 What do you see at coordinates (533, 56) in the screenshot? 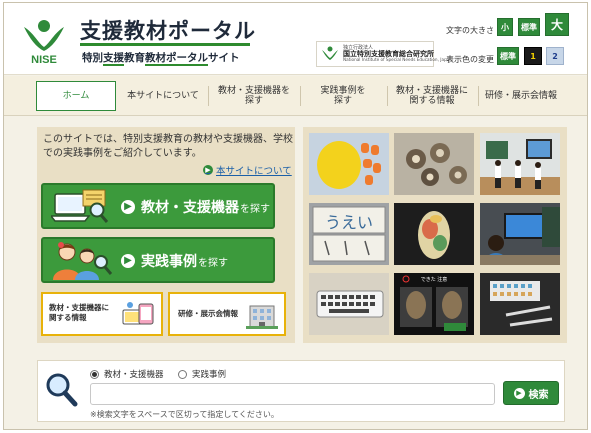
I see `color-1-button: 1` at bounding box center [533, 56].